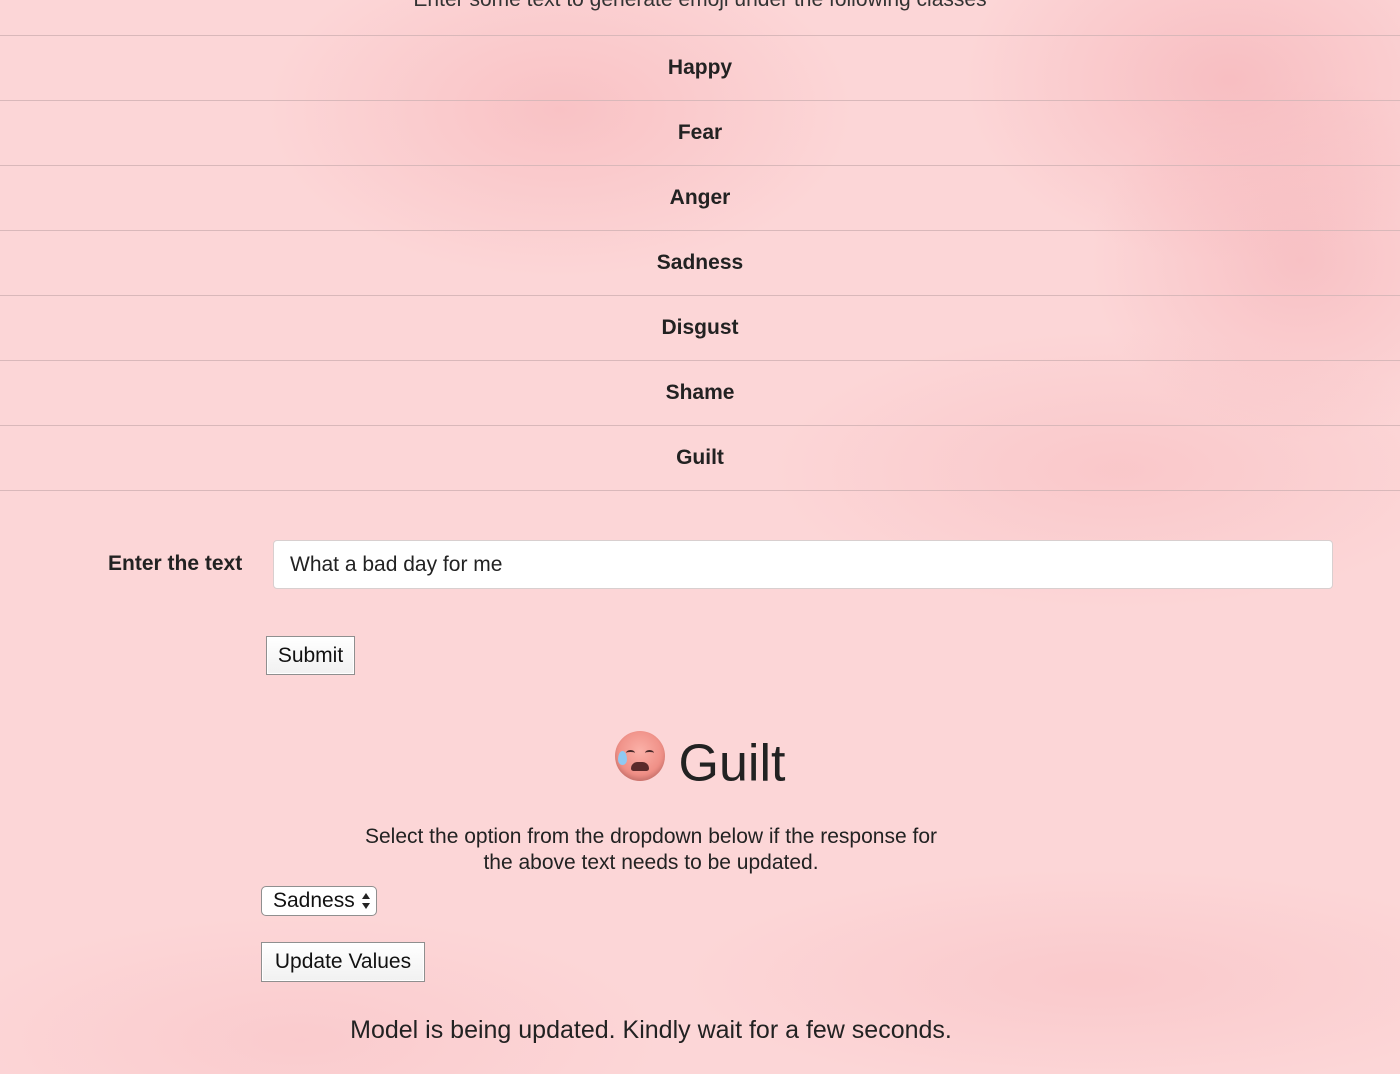 The image size is (1400, 1074). I want to click on dropdown-arrows-icon, so click(366, 901).